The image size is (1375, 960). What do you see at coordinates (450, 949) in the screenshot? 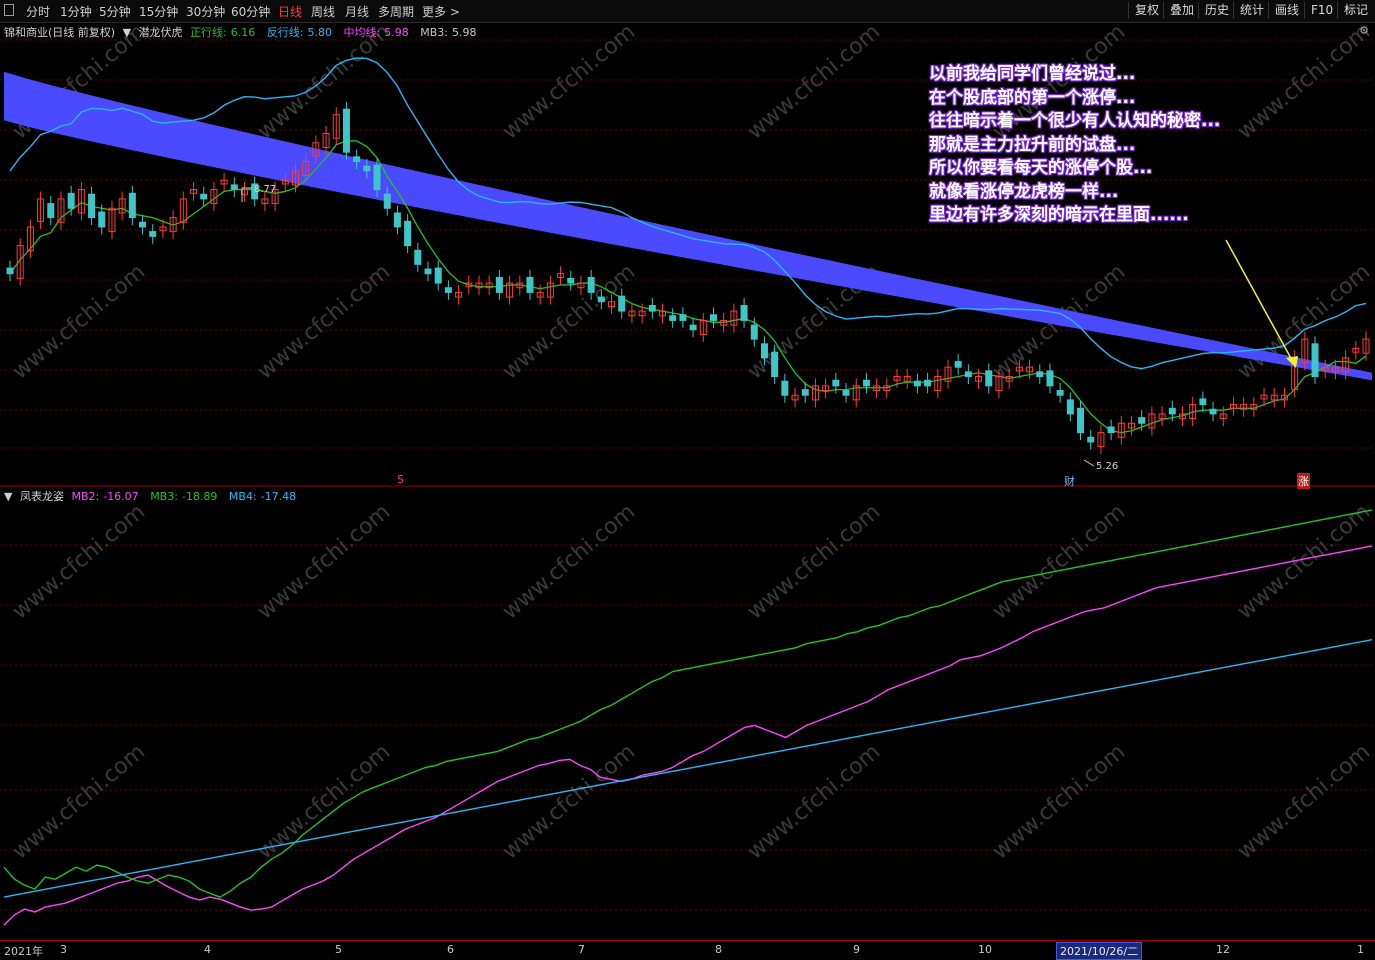
I see `x-tick: 6` at bounding box center [450, 949].